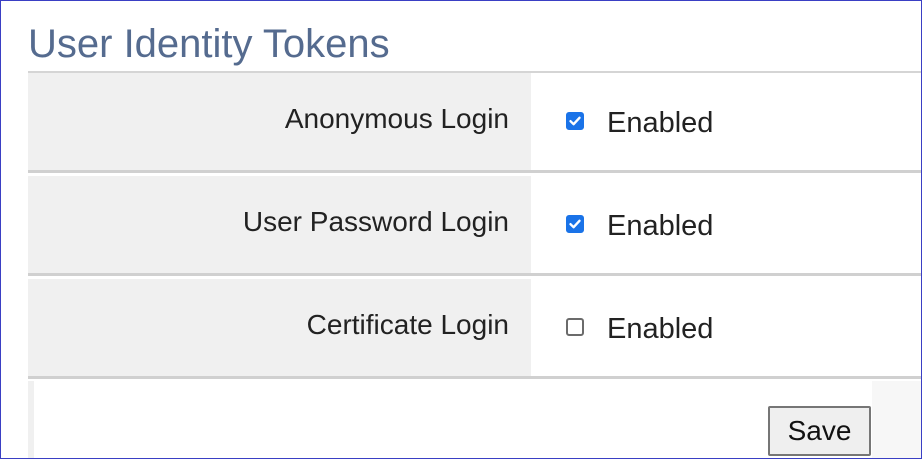 The width and height of the screenshot is (922, 459). I want to click on label-cell: Anonymous Login, so click(279, 123).